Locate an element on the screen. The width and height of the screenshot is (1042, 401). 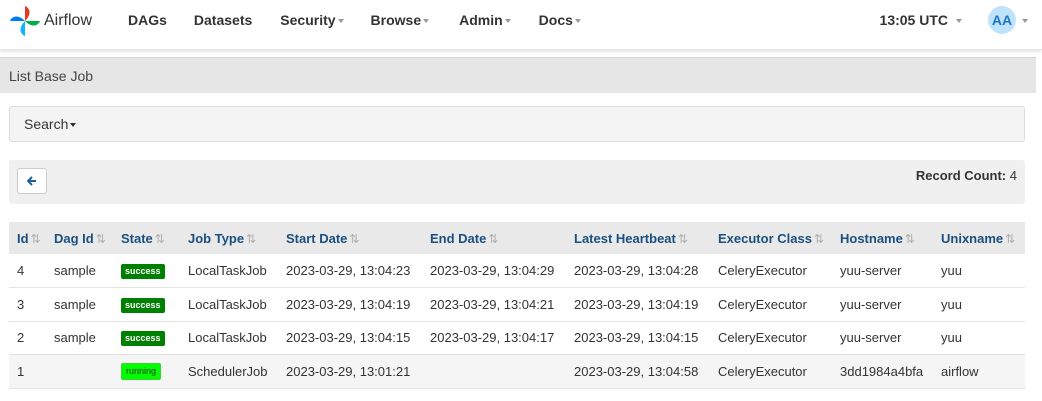
arrow-left-icon is located at coordinates (31, 181).